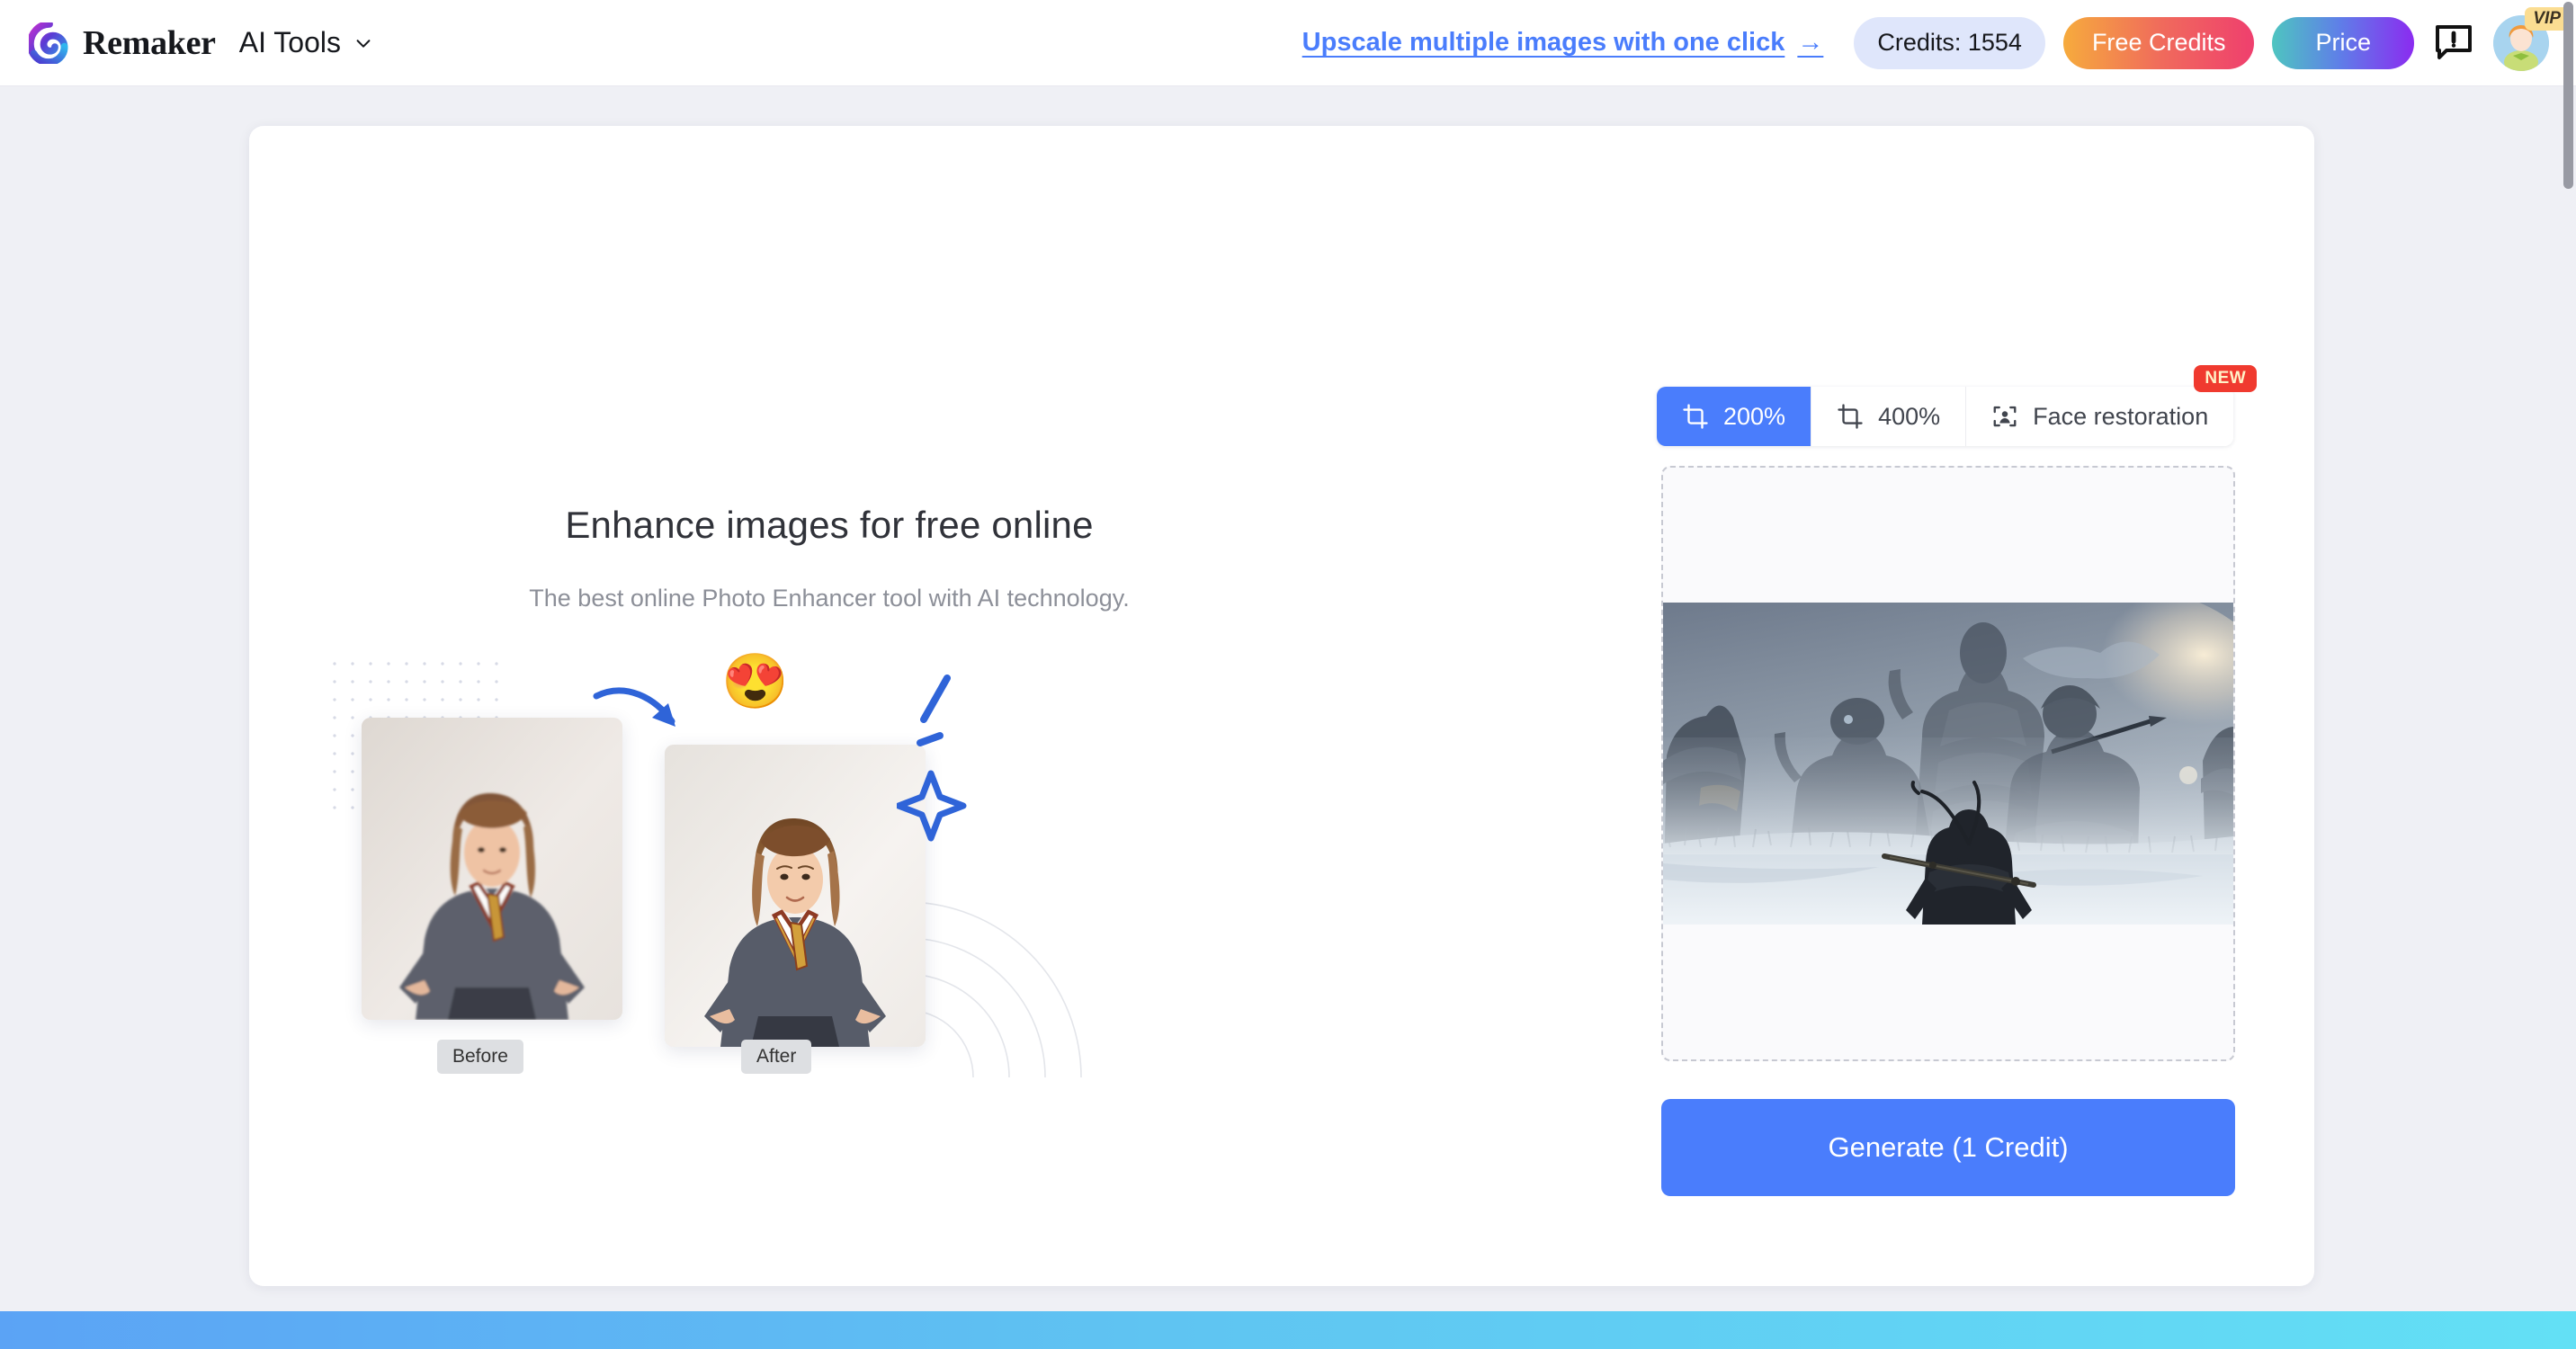 This screenshot has width=2576, height=1349. I want to click on new-badge: NEW, so click(2226, 378).